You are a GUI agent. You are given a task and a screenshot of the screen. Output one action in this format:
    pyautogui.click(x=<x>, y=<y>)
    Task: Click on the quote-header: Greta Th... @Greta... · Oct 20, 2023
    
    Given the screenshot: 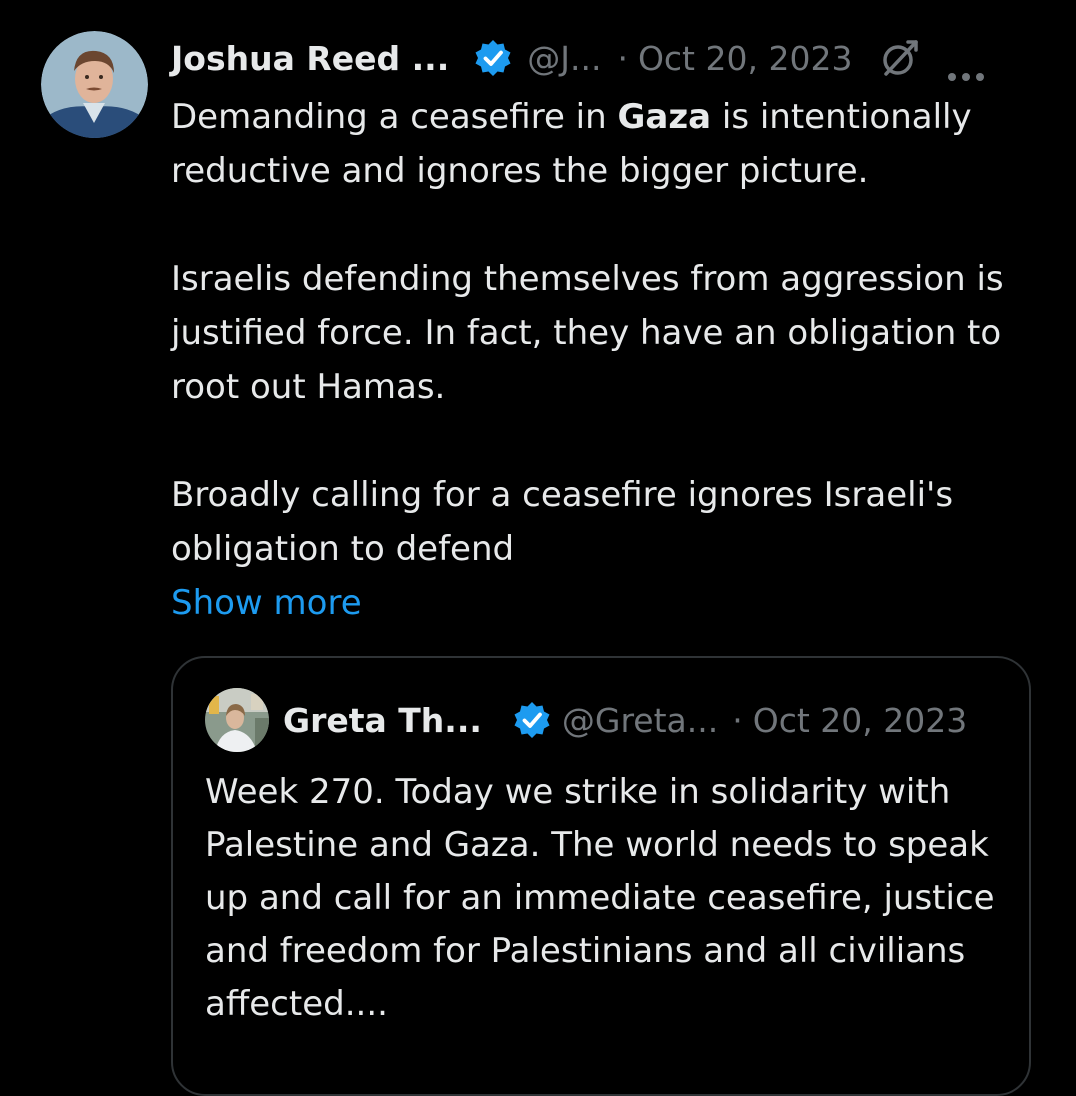 What is the action you would take?
    pyautogui.click(x=586, y=720)
    